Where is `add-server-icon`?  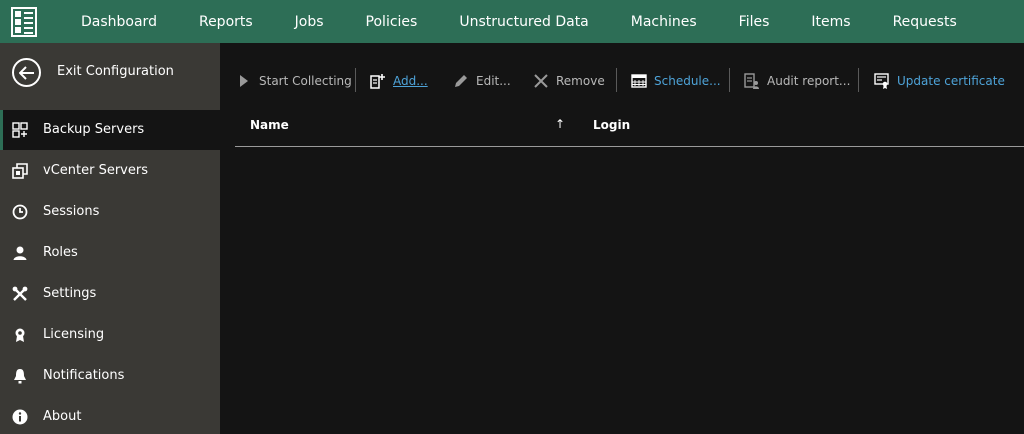 add-server-icon is located at coordinates (378, 81).